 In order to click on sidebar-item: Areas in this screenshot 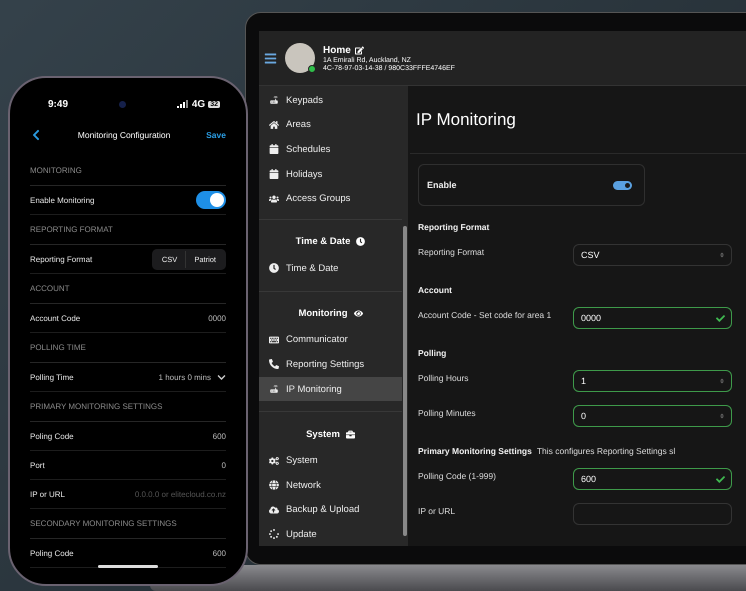, I will do `click(330, 125)`.